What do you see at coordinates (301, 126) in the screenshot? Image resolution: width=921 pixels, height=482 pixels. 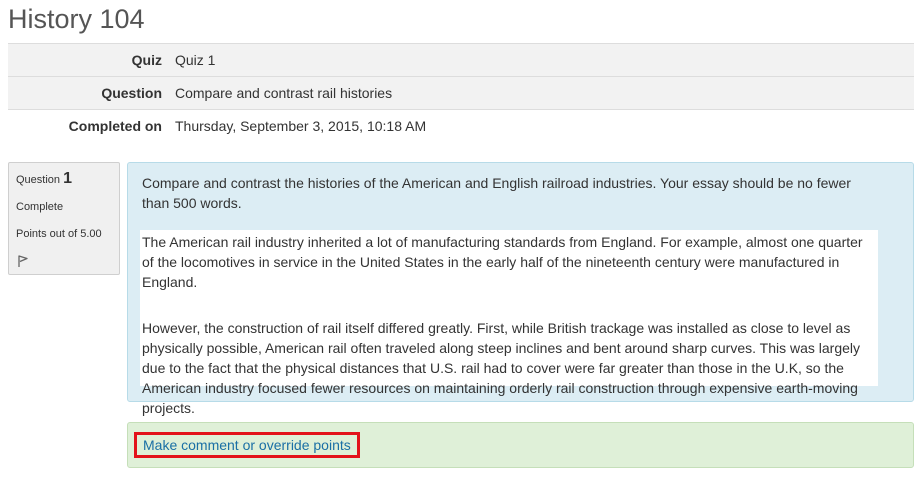 I see `summary-value: Thursday, September 3, 2015, 10:18 AM` at bounding box center [301, 126].